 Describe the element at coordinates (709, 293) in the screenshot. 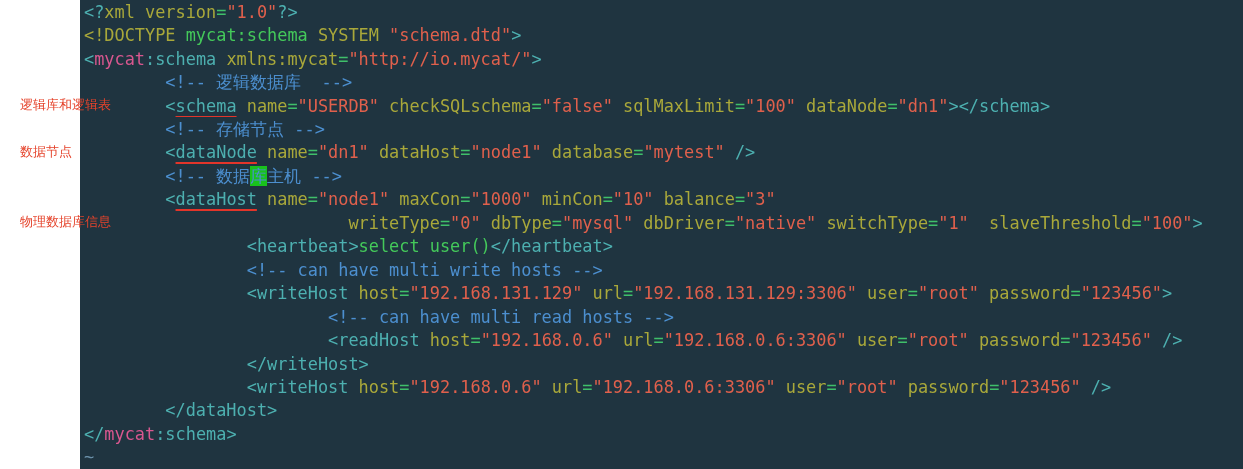

I see `code-line: <writeHost host="192.168.131.129" url="192.168.131.129:3306" user="root" password="123456">` at that location.